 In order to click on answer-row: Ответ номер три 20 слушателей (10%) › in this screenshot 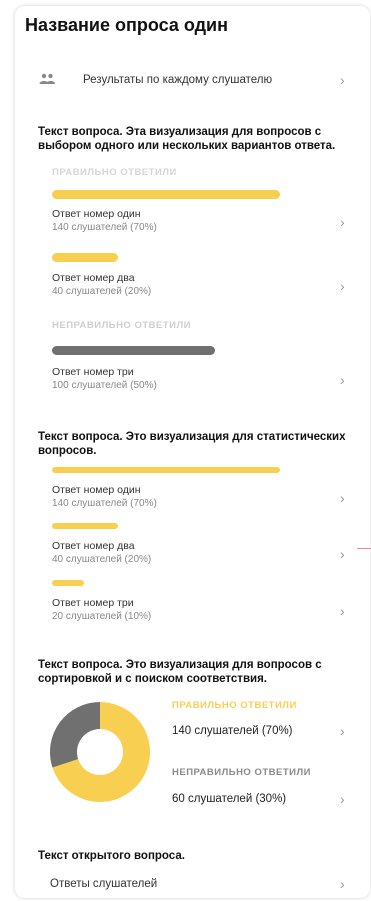, I will do `click(202, 614)`.